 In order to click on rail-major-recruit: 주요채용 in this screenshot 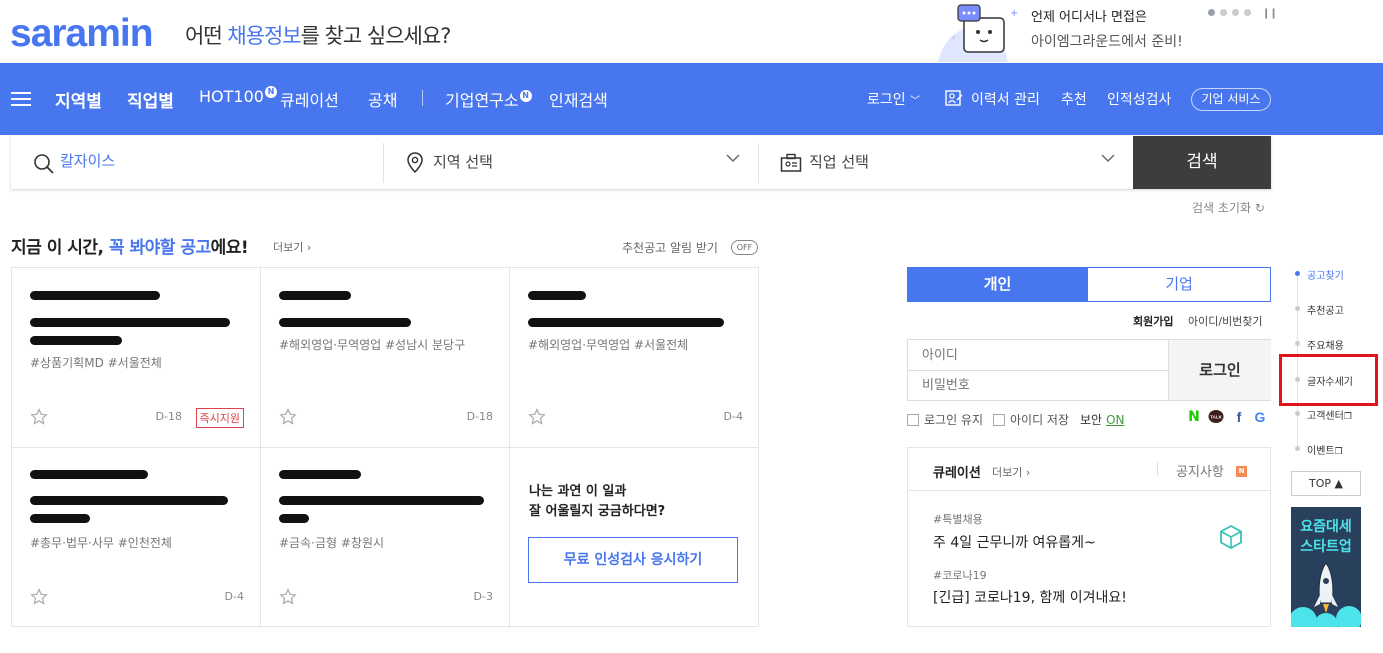, I will do `click(1325, 344)`.